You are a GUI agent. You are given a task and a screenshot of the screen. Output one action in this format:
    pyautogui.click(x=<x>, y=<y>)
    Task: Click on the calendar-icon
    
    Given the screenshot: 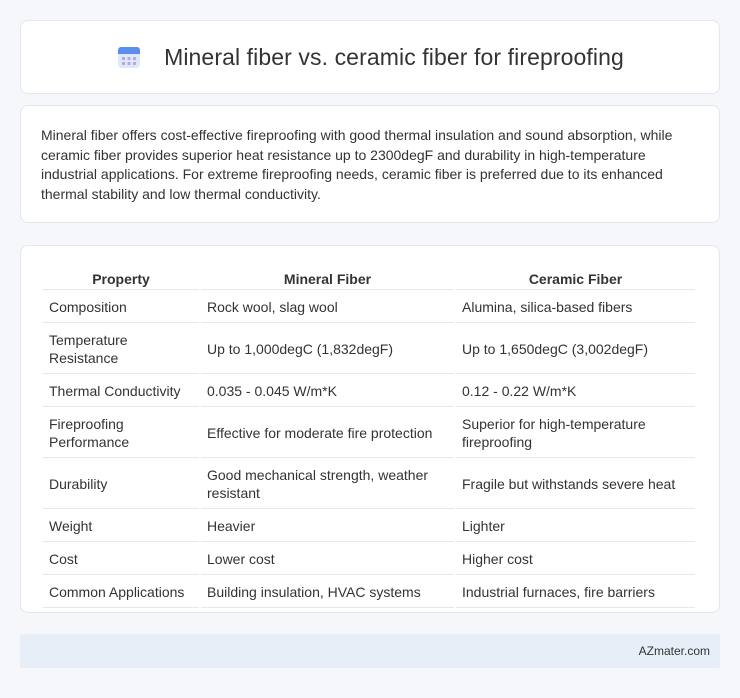 What is the action you would take?
    pyautogui.click(x=129, y=57)
    